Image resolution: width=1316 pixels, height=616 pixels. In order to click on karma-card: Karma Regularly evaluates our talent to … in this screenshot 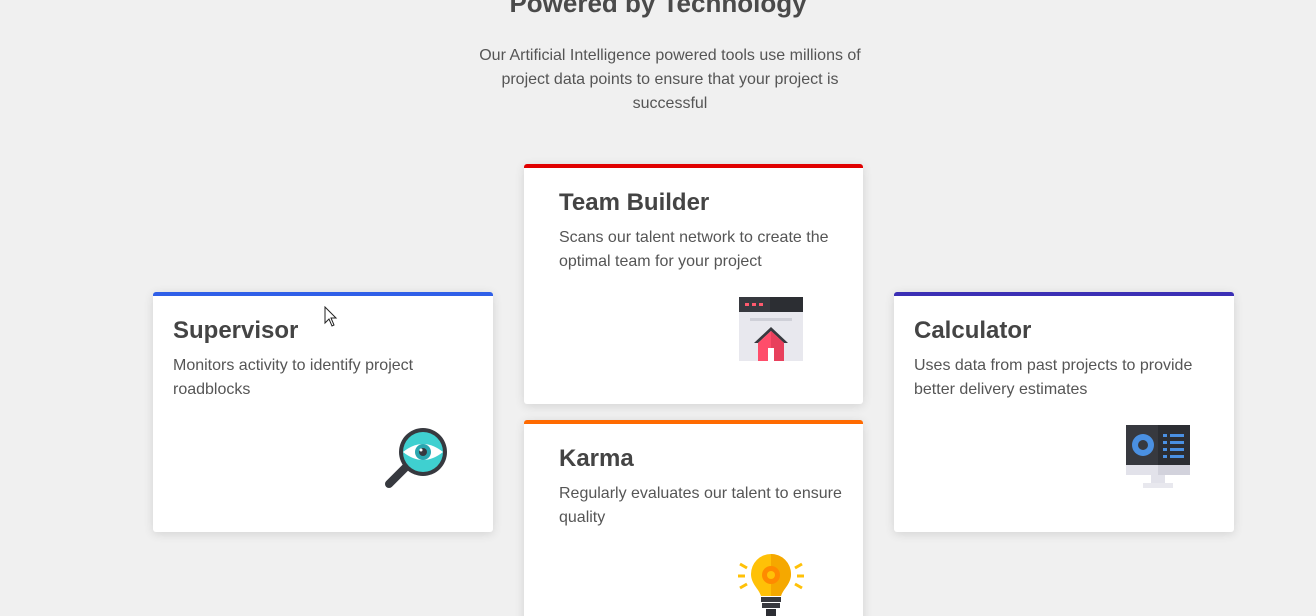, I will do `click(693, 518)`.